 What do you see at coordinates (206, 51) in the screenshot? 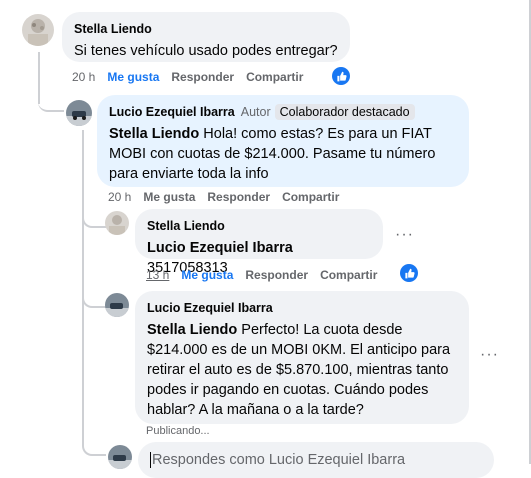
I see `comment-text: Si tenes vehículo usado podes entregar?` at bounding box center [206, 51].